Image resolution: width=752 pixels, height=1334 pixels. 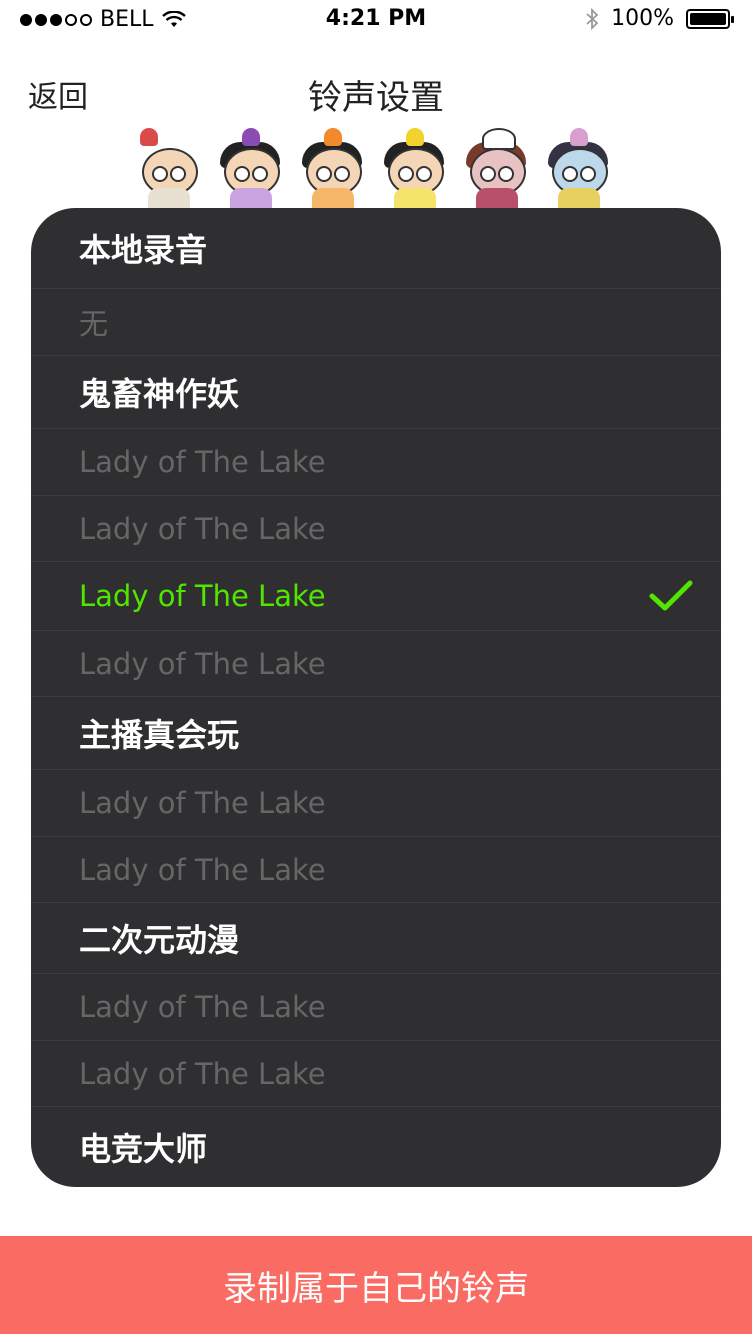 I want to click on category-header: 电竞大师, so click(x=376, y=1147).